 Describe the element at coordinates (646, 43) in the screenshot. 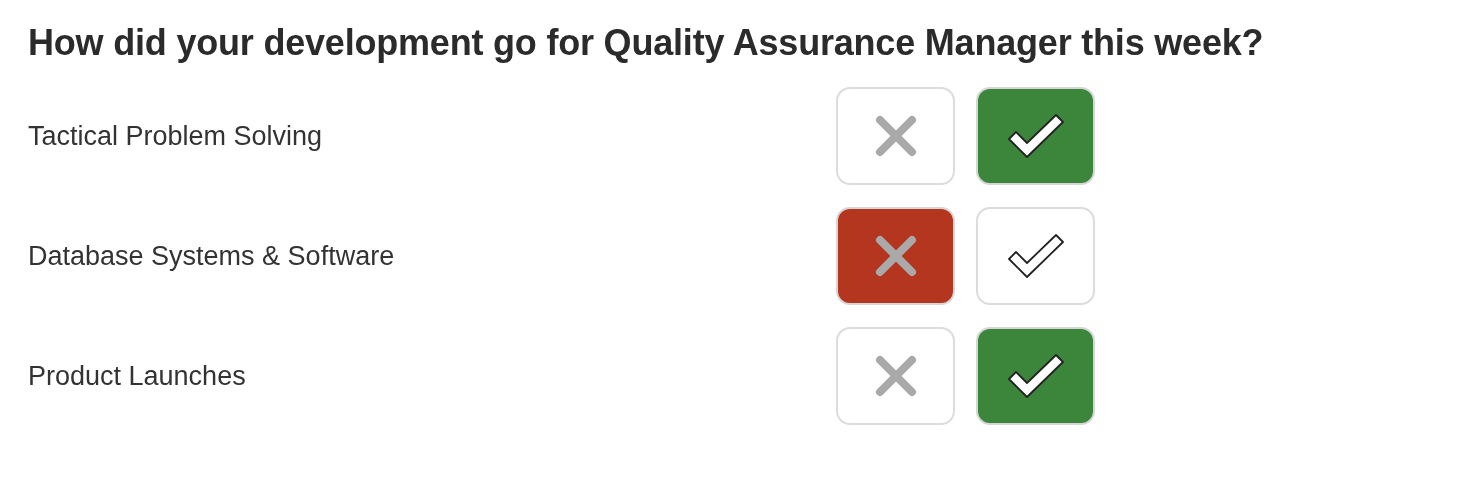

I see `question-heading: How did your development go for Quality Assurance Manager this week?` at that location.